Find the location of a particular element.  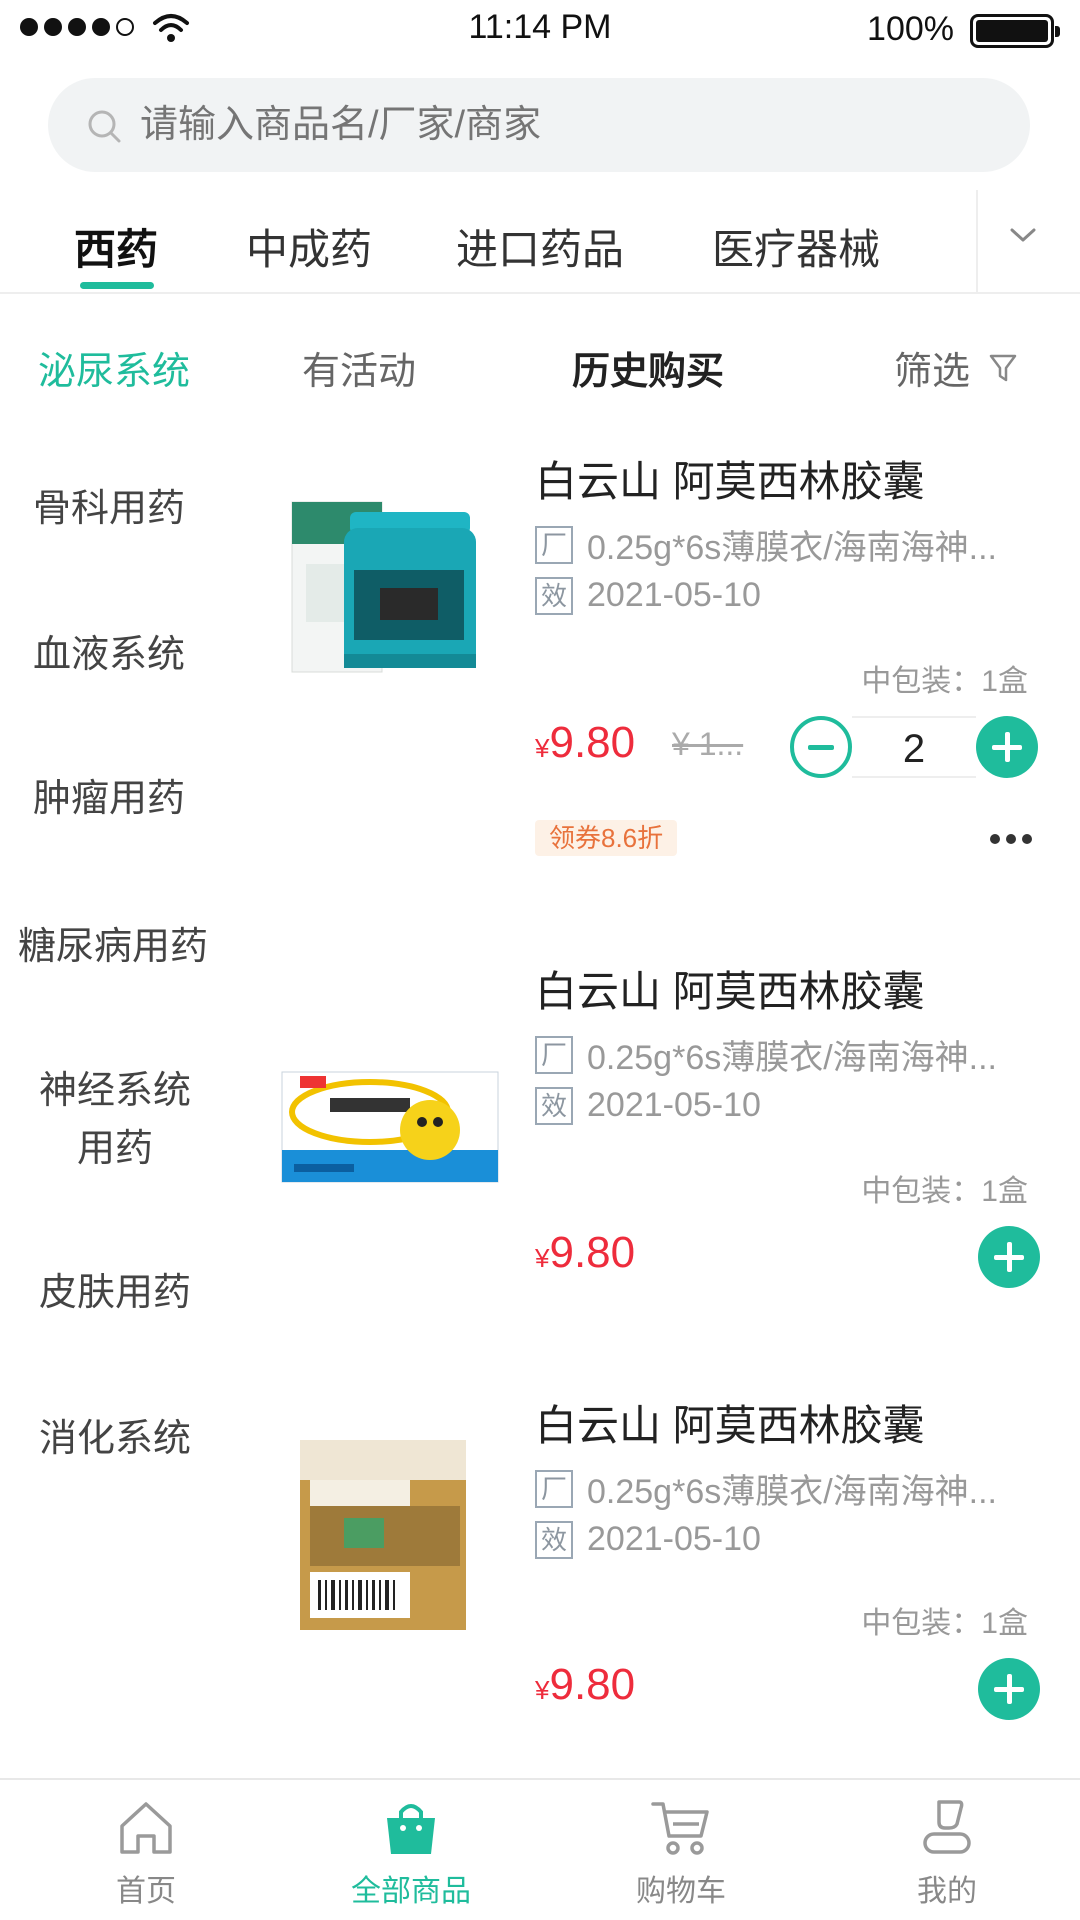

sidebar-item-orthopedics: 骨科用药 is located at coordinates (112, 509).